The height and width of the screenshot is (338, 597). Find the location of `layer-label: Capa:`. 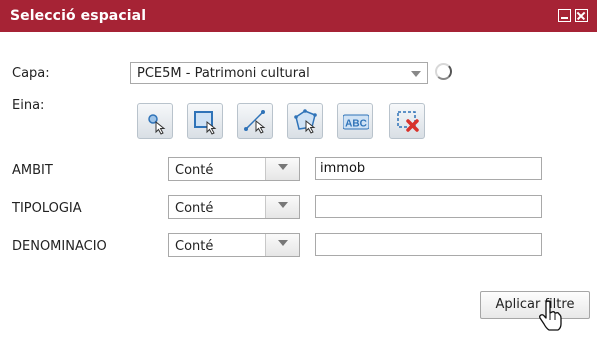

layer-label: Capa: is located at coordinates (31, 73).